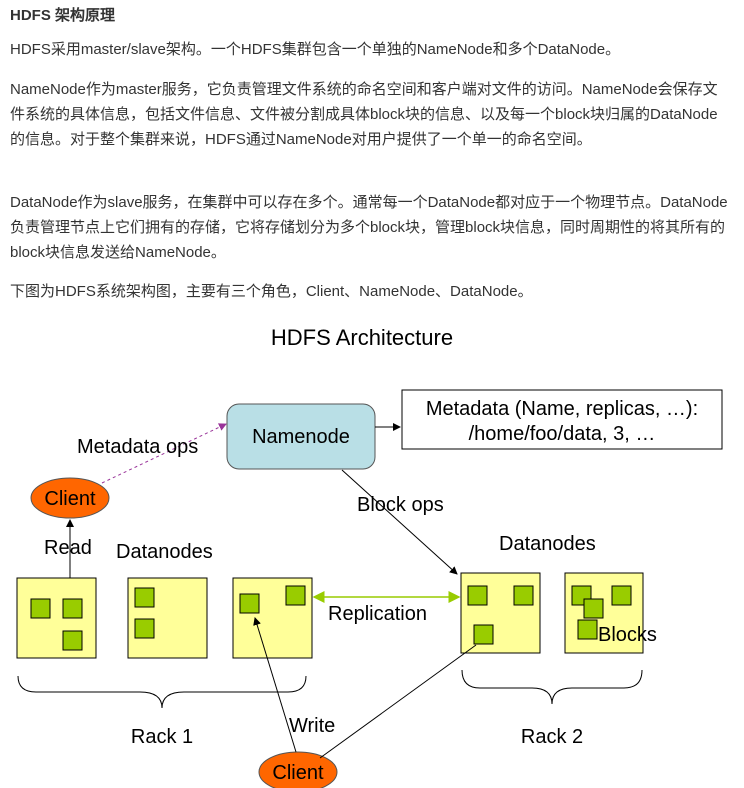 The height and width of the screenshot is (788, 744). I want to click on client-top-label: Client, so click(70, 499).